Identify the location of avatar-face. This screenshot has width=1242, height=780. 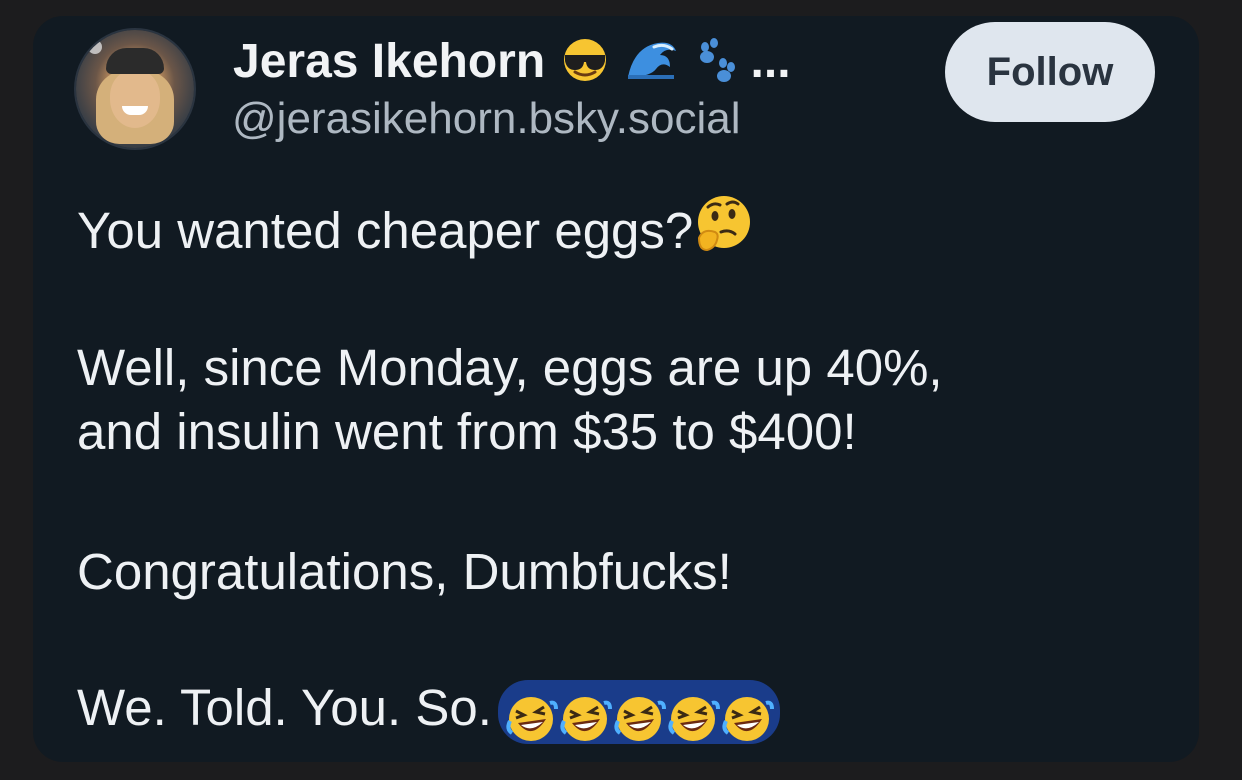
(135, 99).